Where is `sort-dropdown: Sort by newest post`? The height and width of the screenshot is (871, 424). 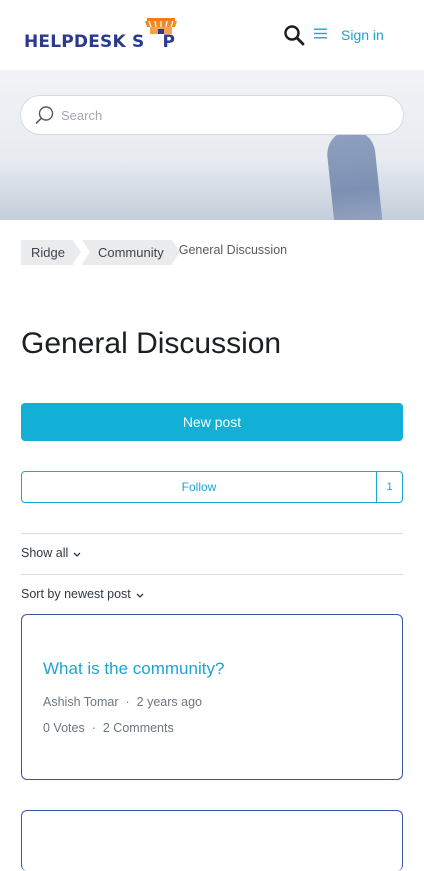 sort-dropdown: Sort by newest post is located at coordinates (82, 594).